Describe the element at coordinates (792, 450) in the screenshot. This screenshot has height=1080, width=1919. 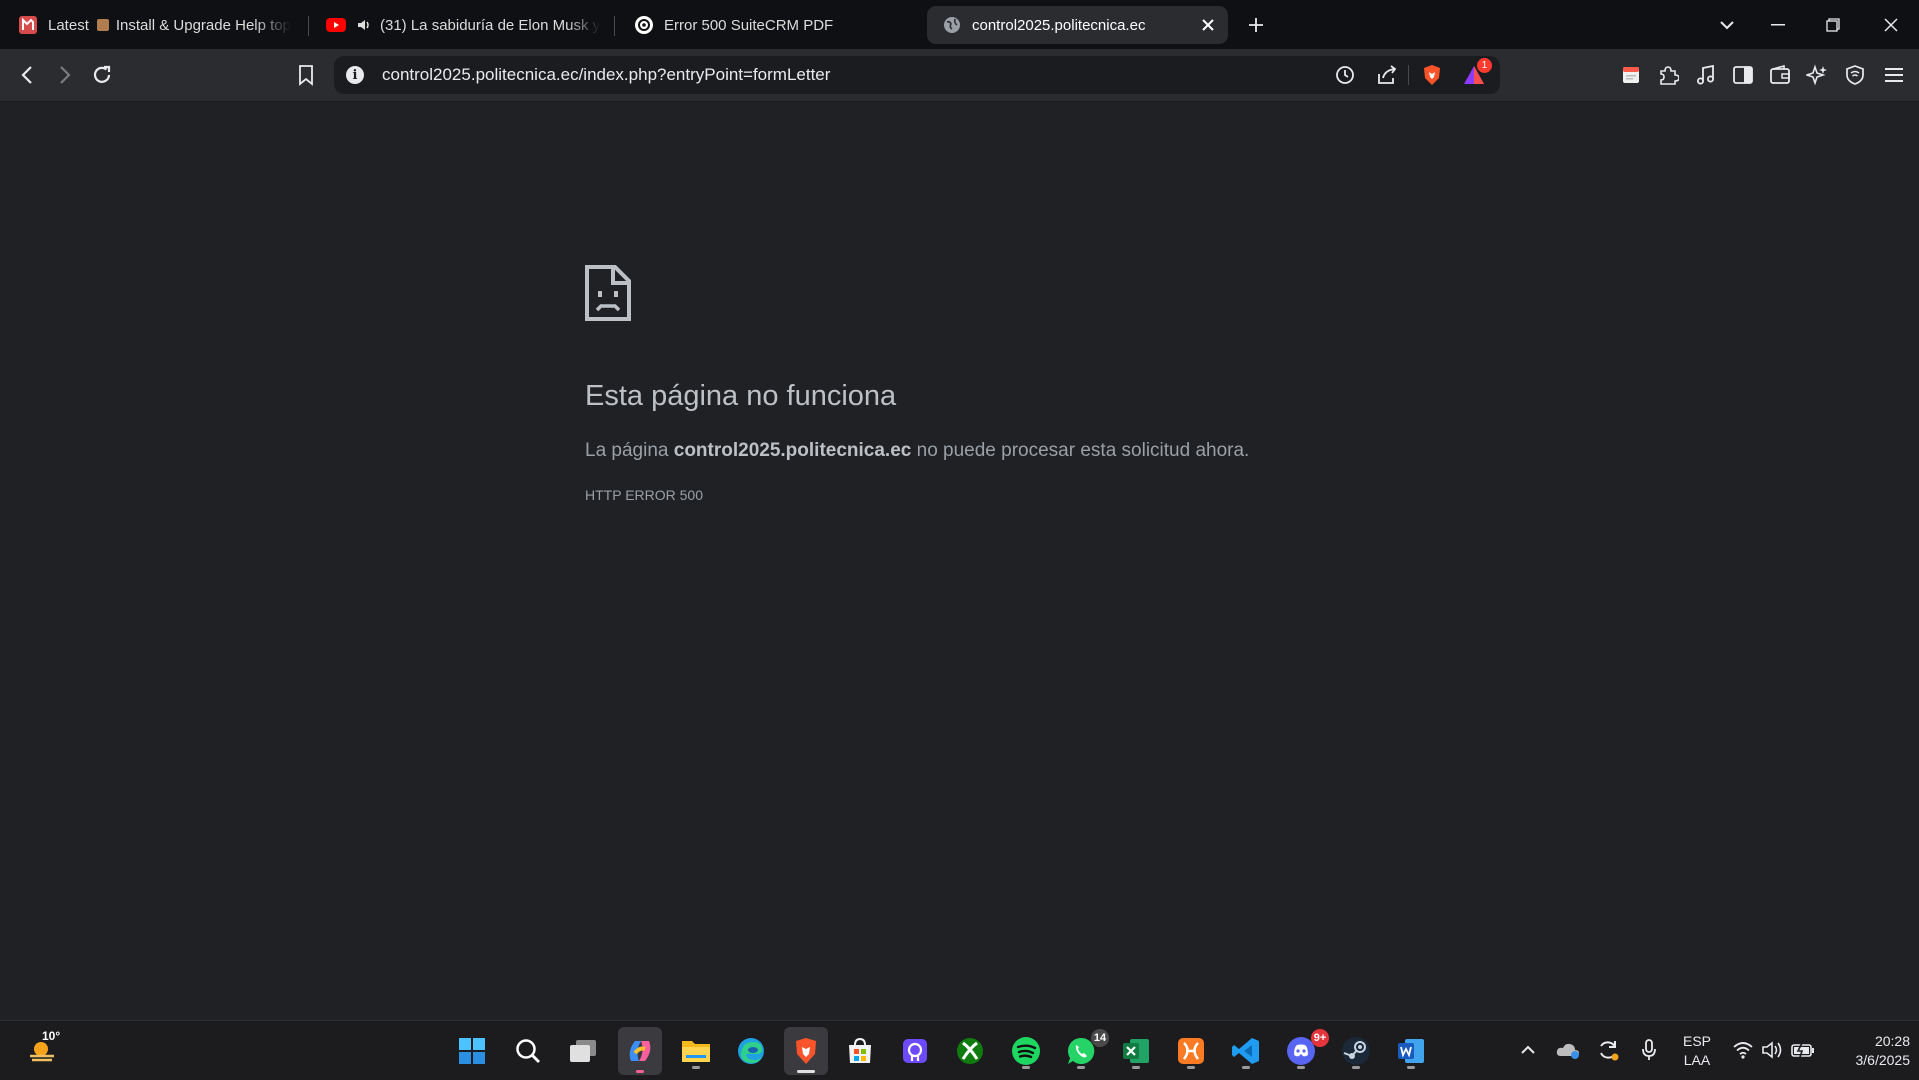
I see `error-host: control2025.politecnica.ec` at that location.